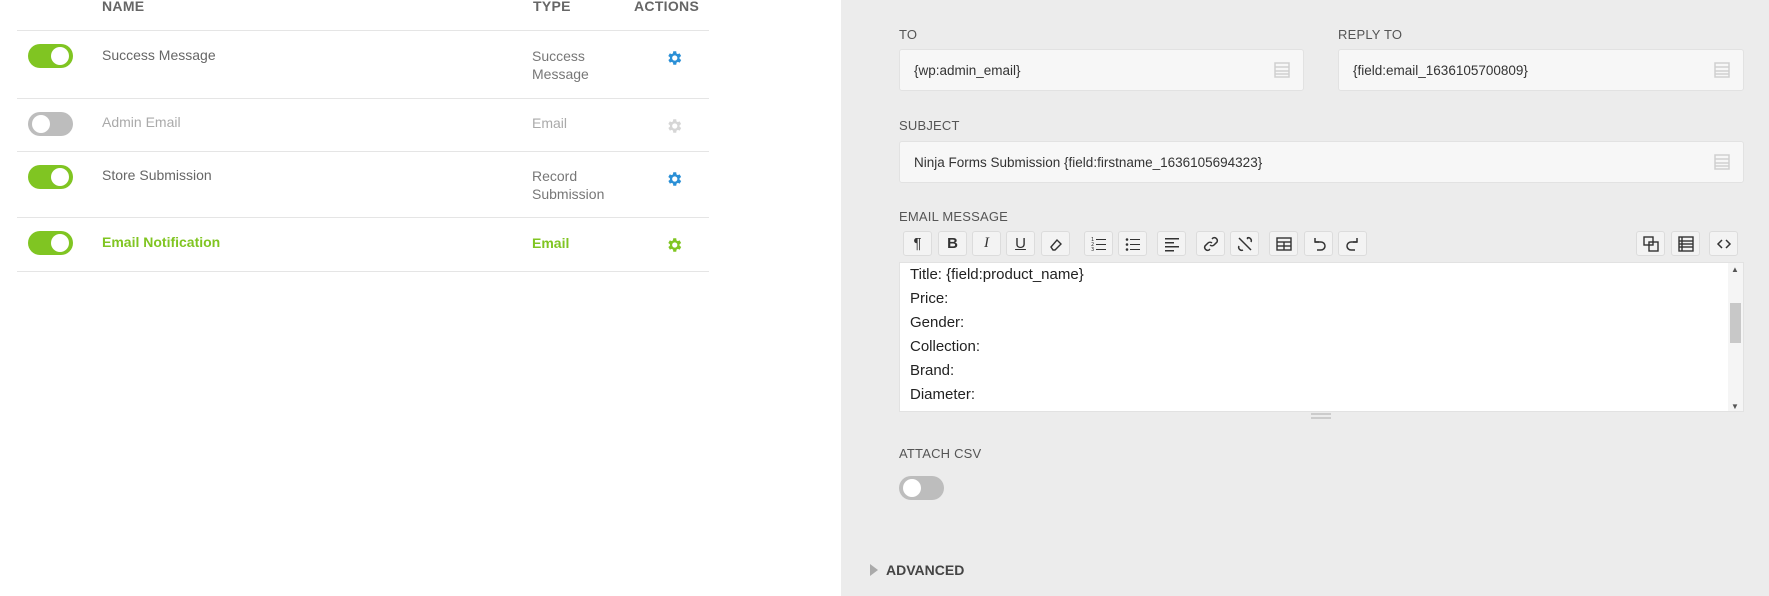  What do you see at coordinates (363, 185) in the screenshot?
I see `table-row: Store Submission Record Submission` at bounding box center [363, 185].